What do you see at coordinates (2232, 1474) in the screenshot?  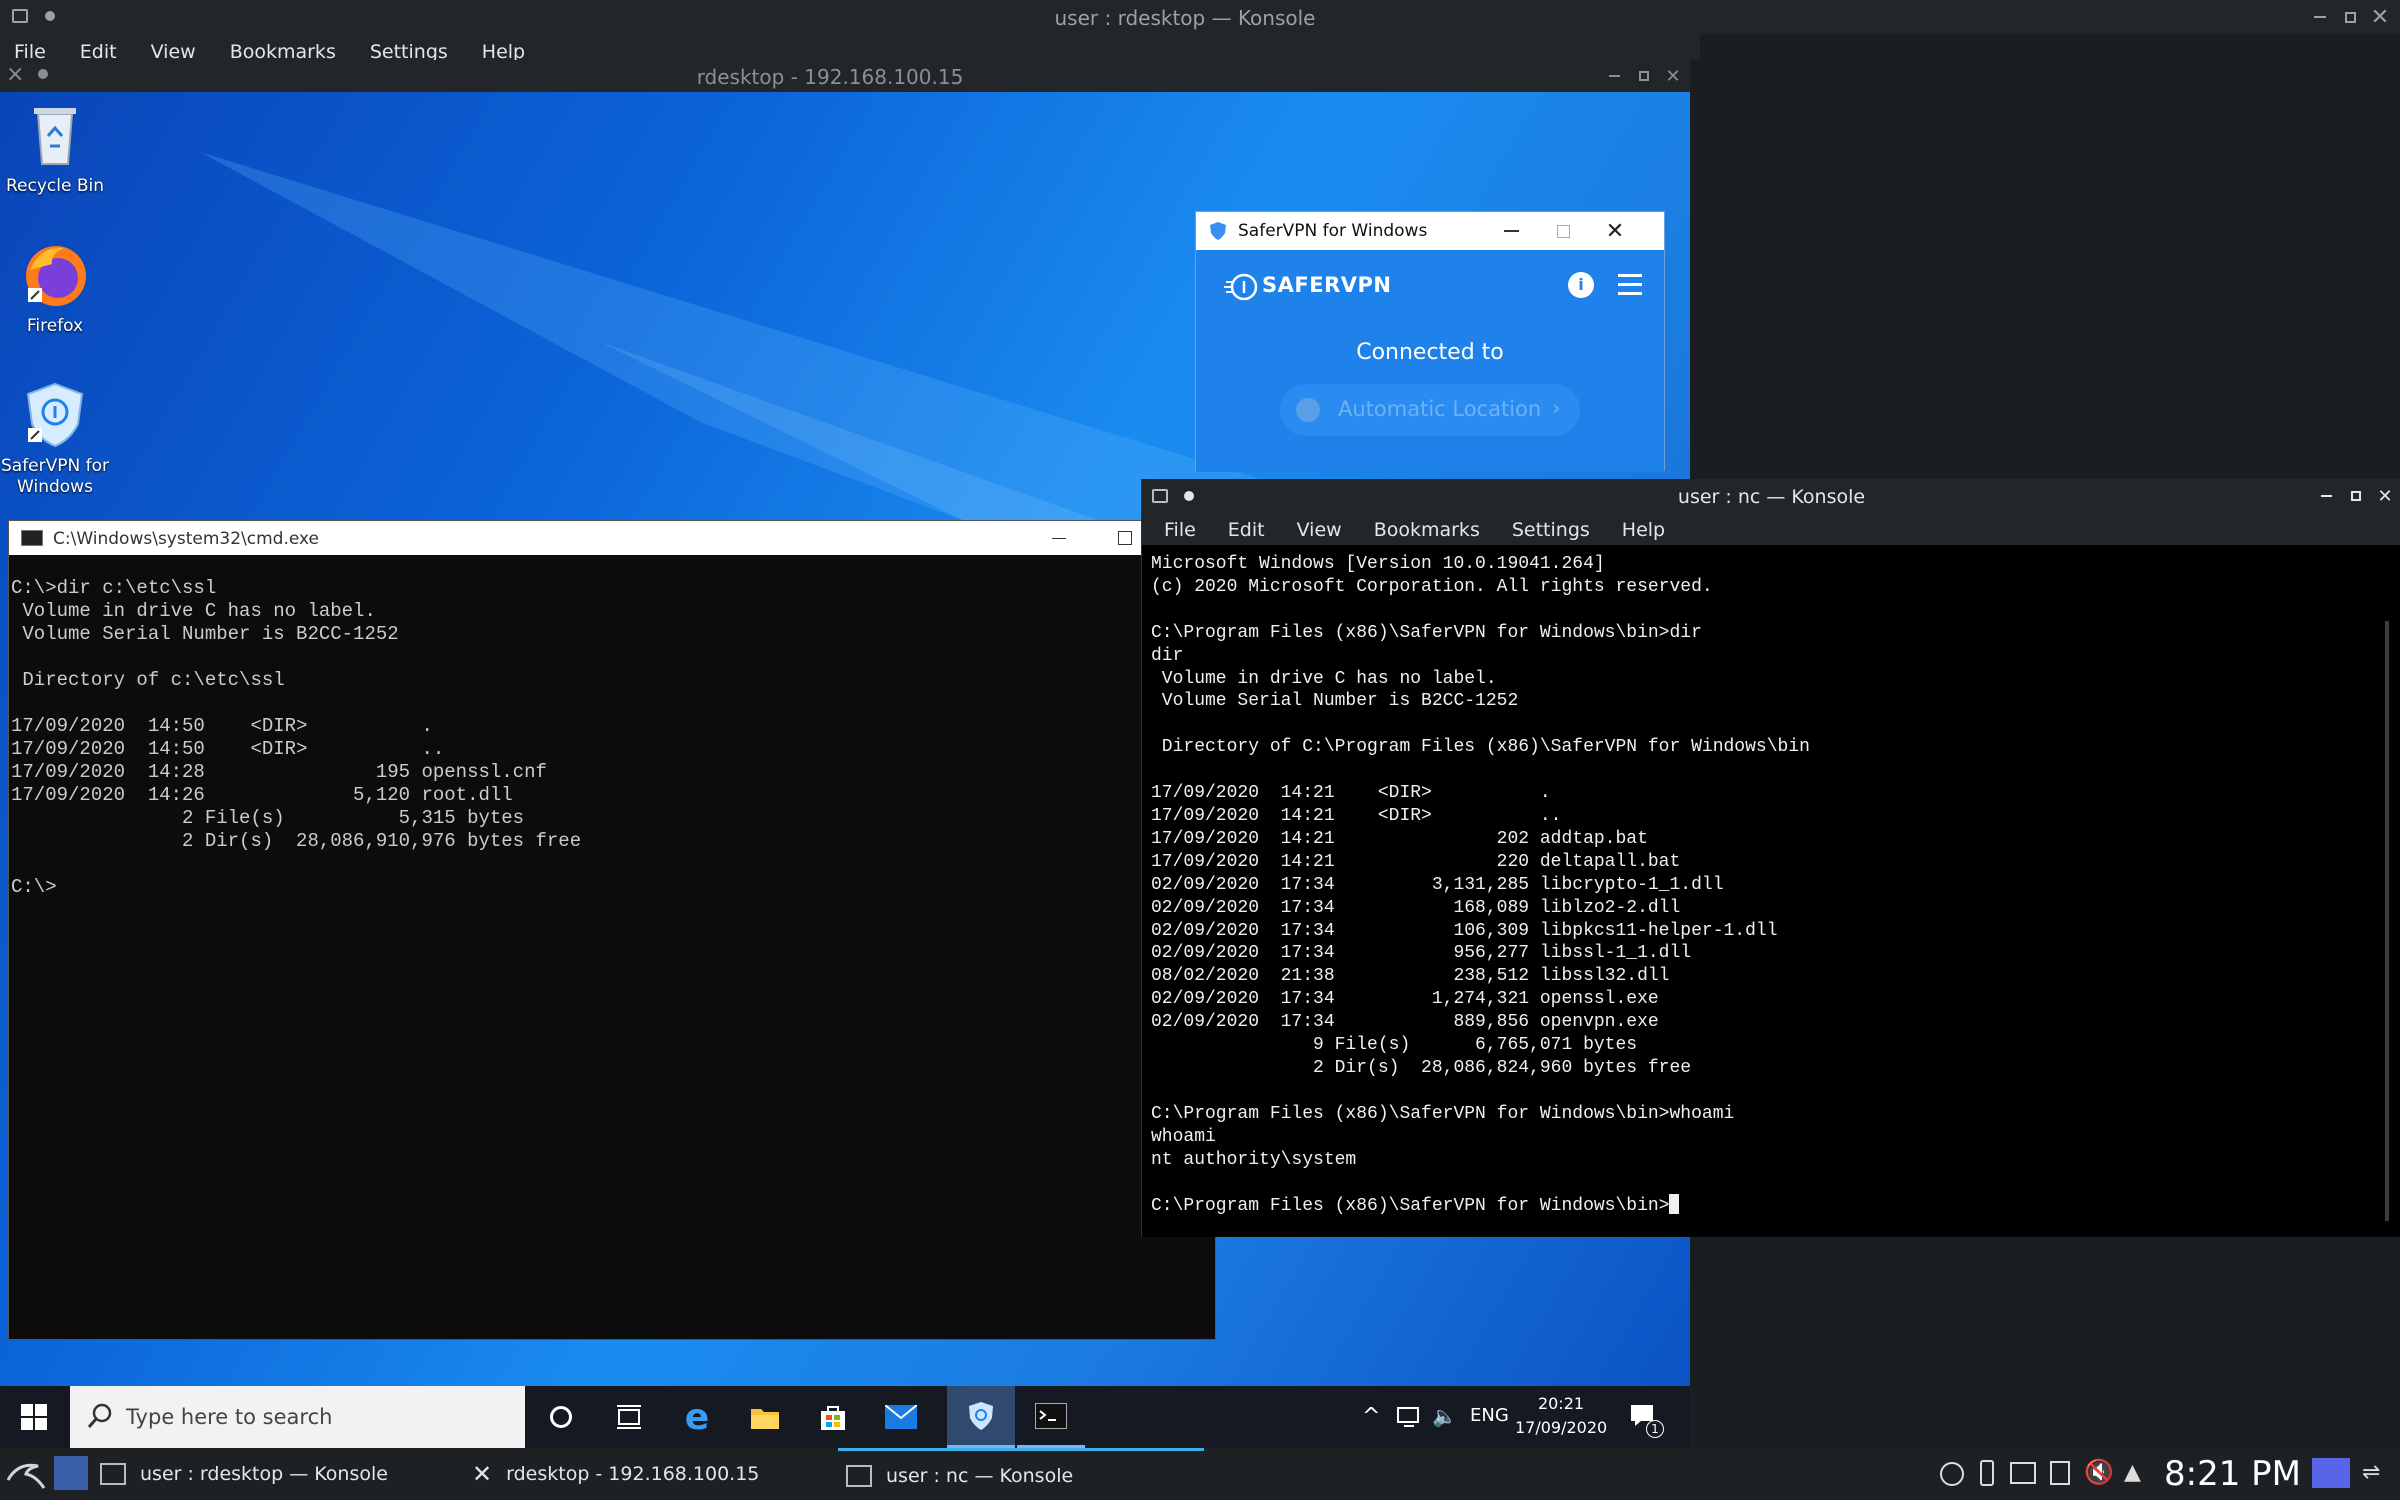 I see `kde-clock: 8:21 PM` at bounding box center [2232, 1474].